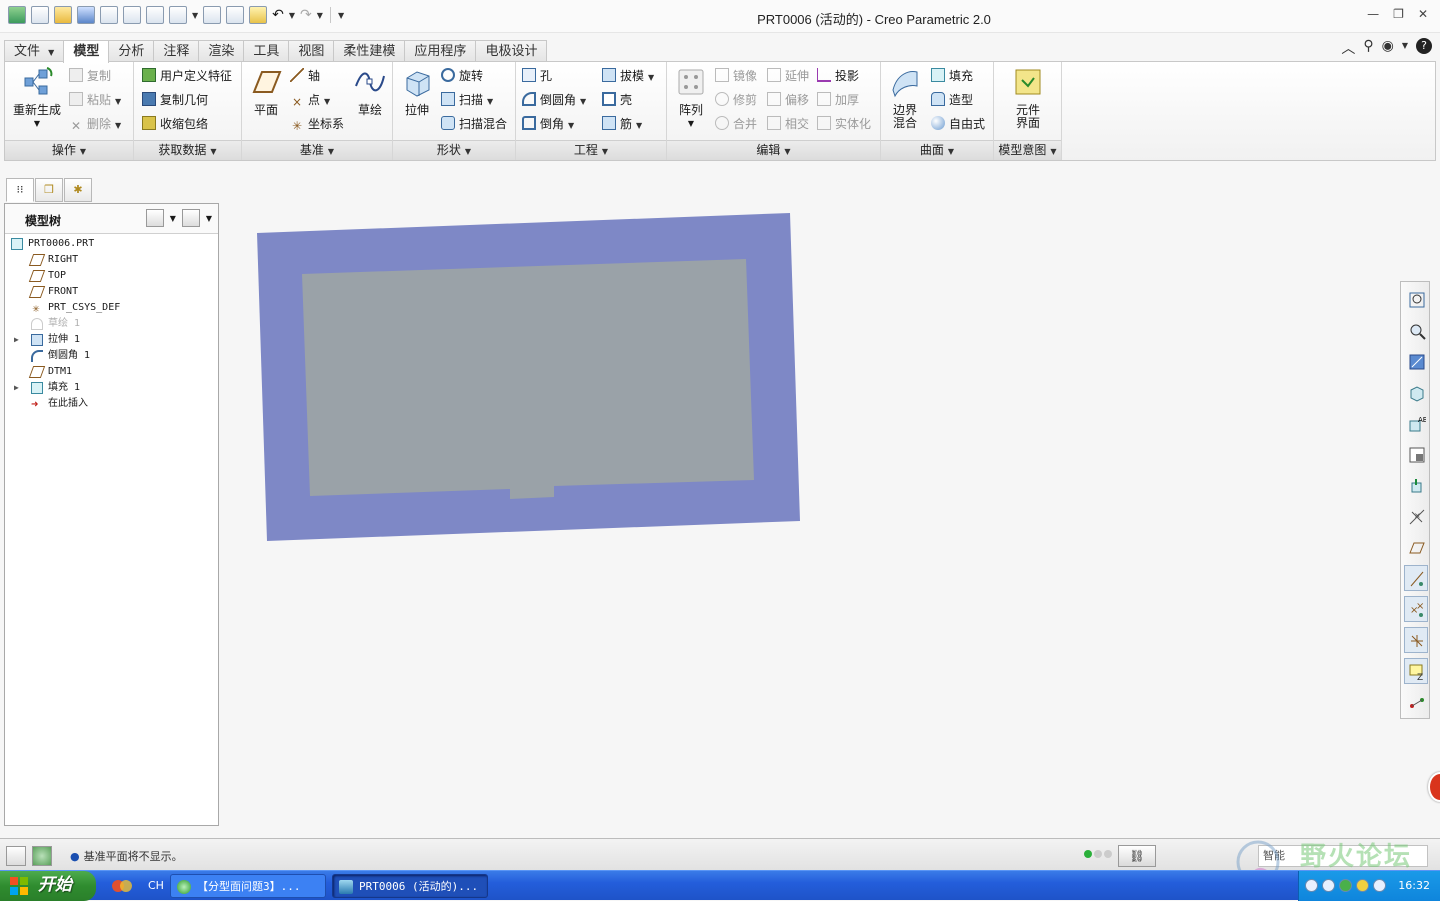 Image resolution: width=1440 pixels, height=901 pixels. Describe the element at coordinates (1434, 787) in the screenshot. I see `notification-icon` at that location.